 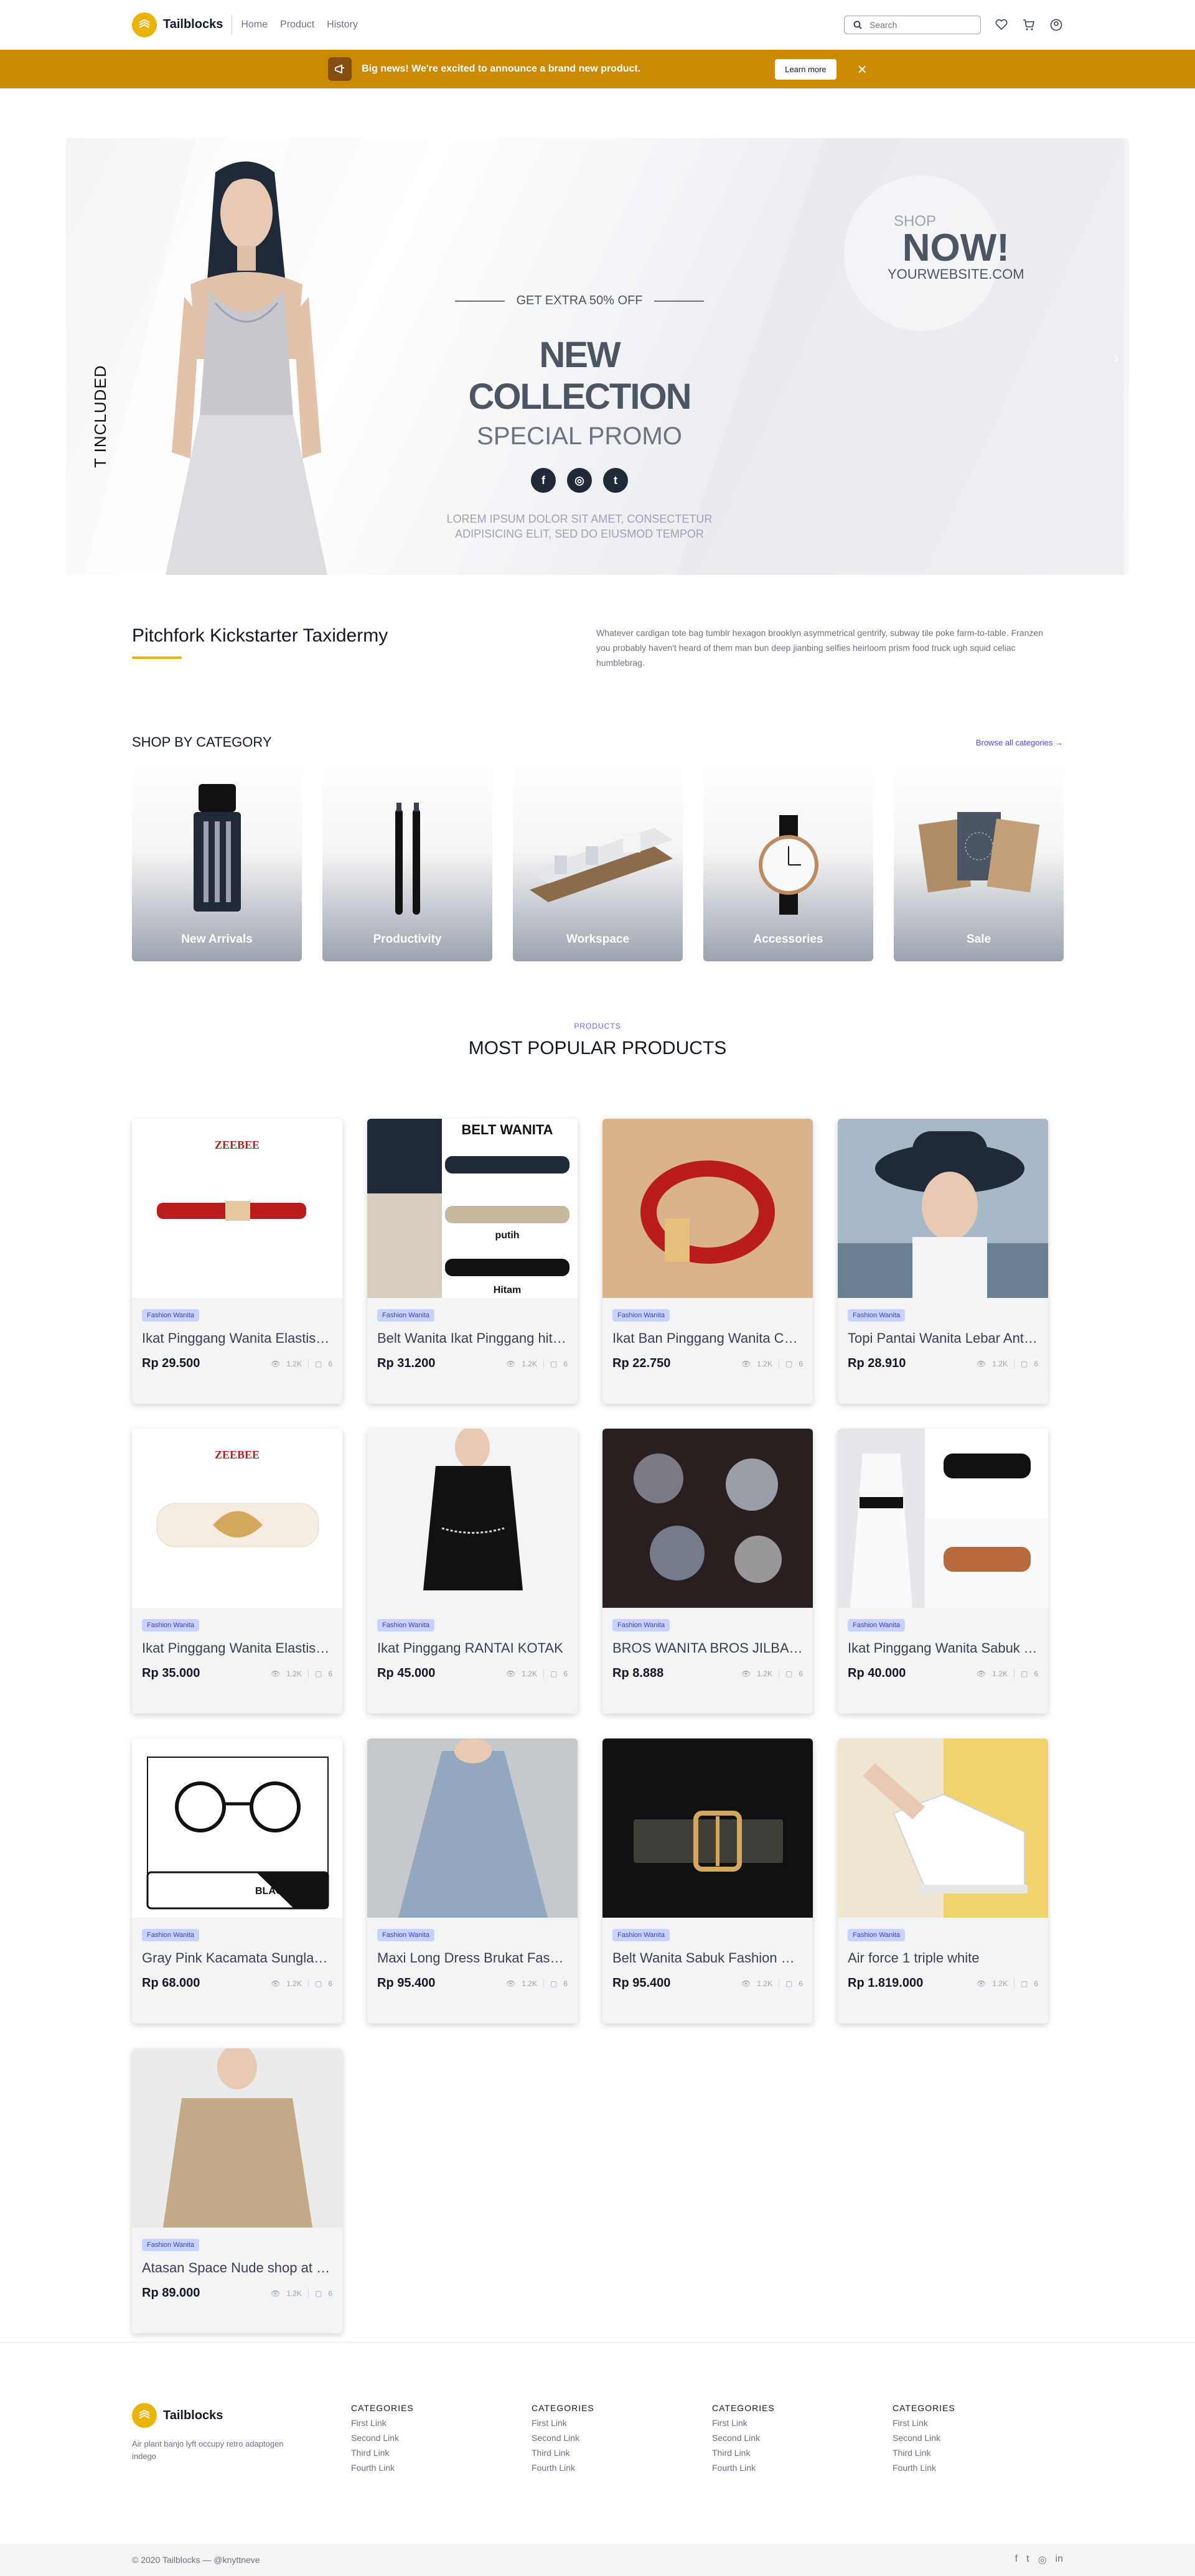 What do you see at coordinates (237, 1958) in the screenshot?
I see `product-name: Gray Pink Kacamata Sunglasses` at bounding box center [237, 1958].